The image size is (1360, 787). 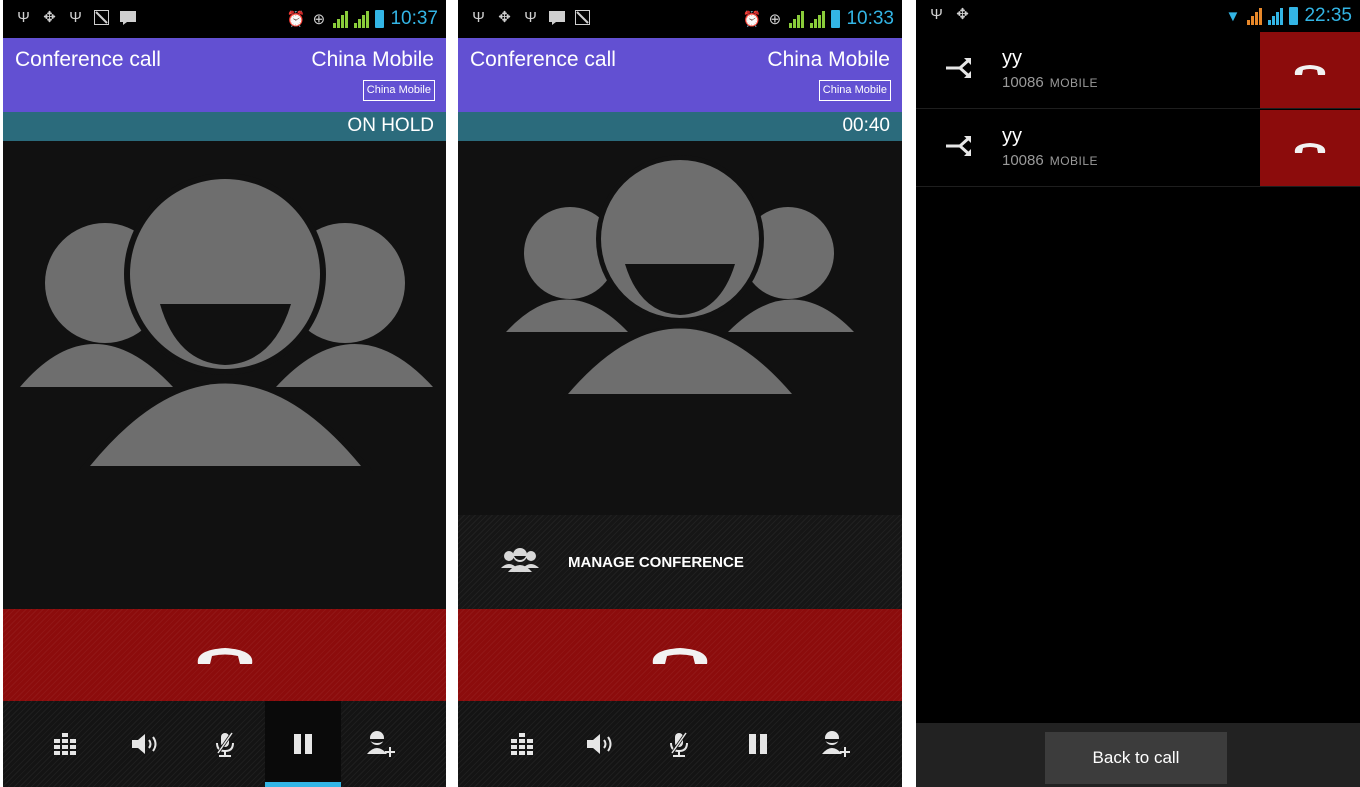 What do you see at coordinates (224, 19) in the screenshot?
I see `status-bar: Ψ ✥ Ψ ⏰ ⊕ 10:37` at bounding box center [224, 19].